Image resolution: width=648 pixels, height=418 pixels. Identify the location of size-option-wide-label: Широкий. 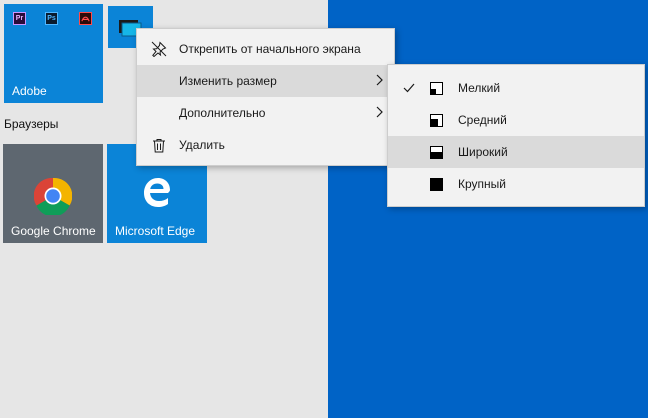
(483, 152).